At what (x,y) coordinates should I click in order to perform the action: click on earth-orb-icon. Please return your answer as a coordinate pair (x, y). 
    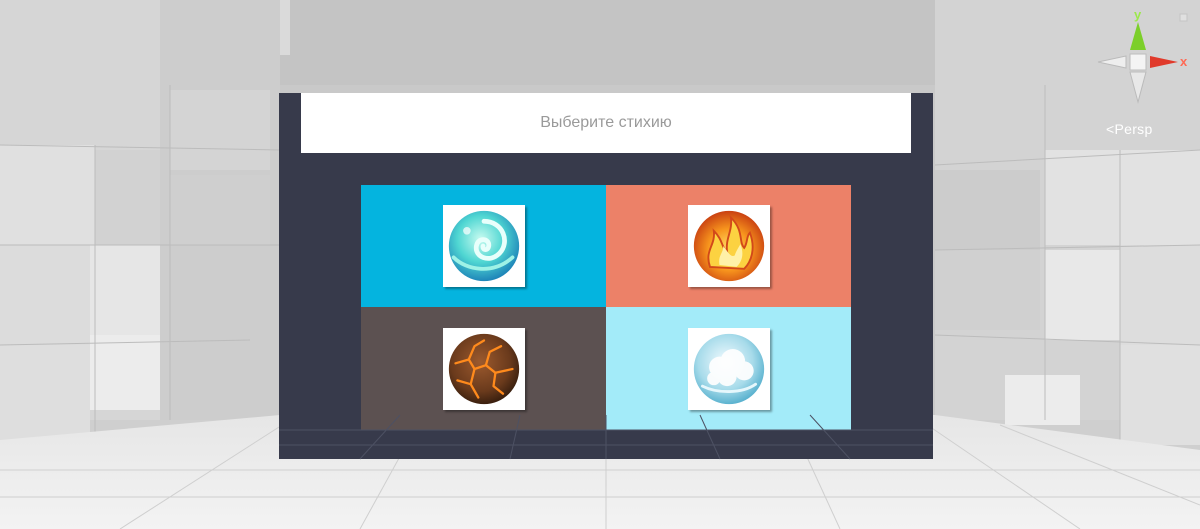
    Looking at the image, I should click on (483, 368).